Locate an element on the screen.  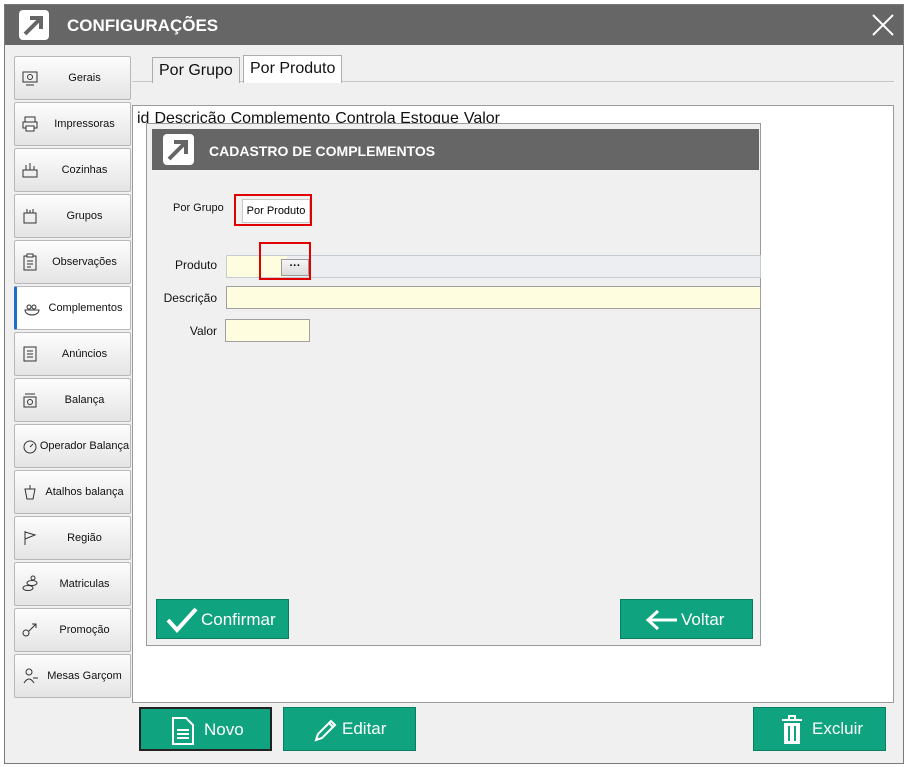
dialog-title-bar: CADASTRO DE COMPLEMENTOS is located at coordinates (455, 149).